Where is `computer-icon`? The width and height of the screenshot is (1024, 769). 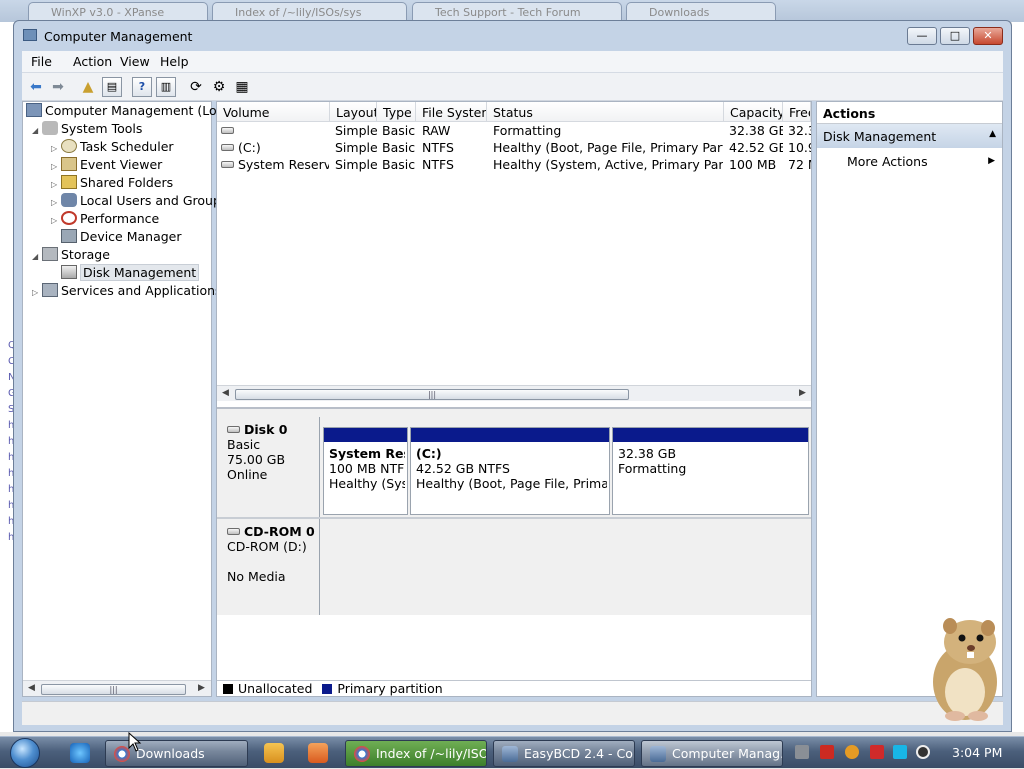 computer-icon is located at coordinates (34, 110).